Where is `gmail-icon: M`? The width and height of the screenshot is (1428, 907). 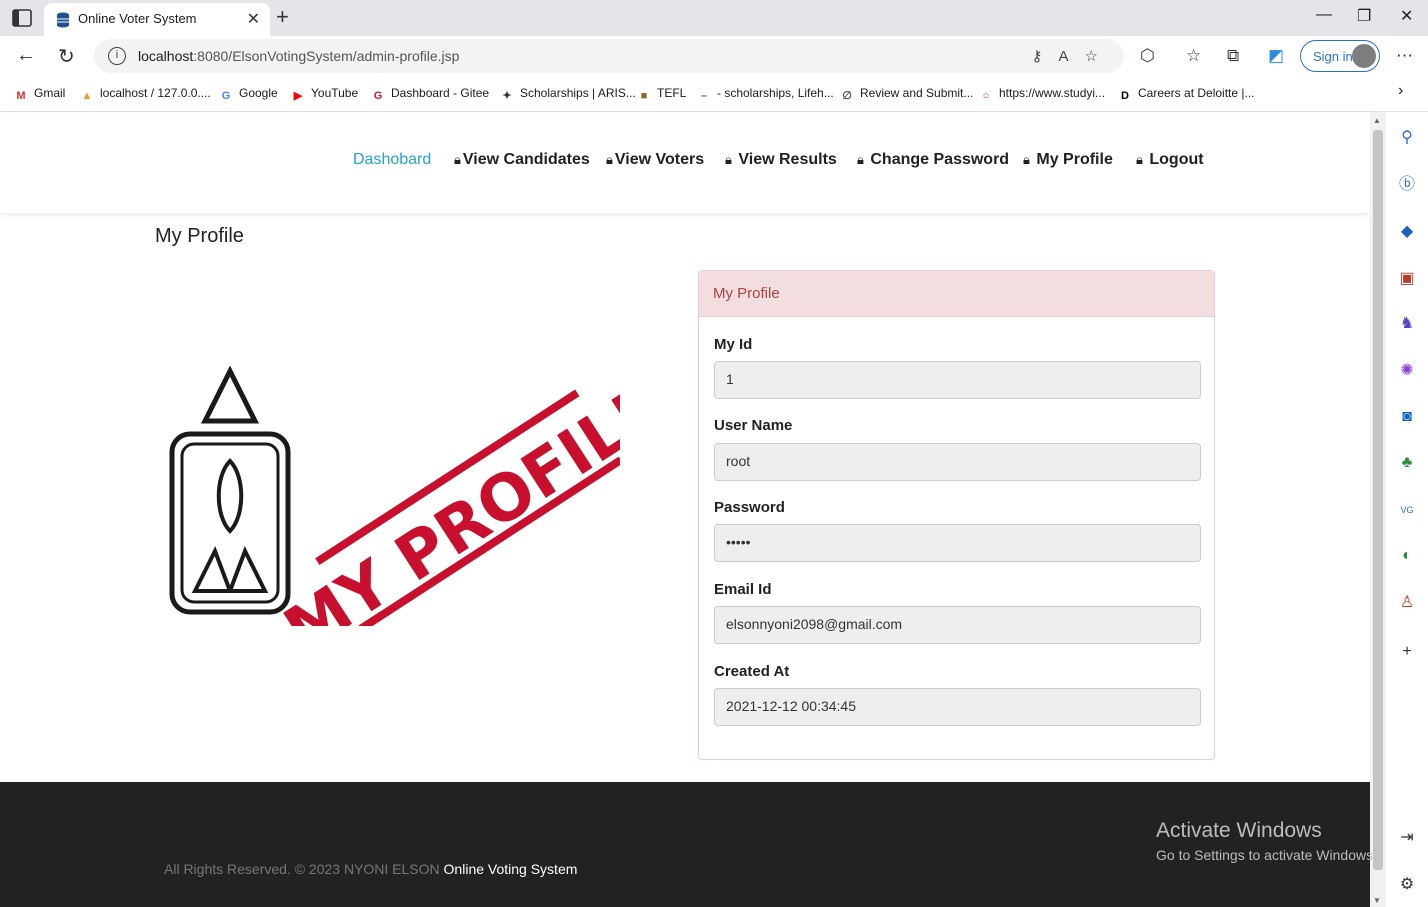 gmail-icon: M is located at coordinates (21, 96).